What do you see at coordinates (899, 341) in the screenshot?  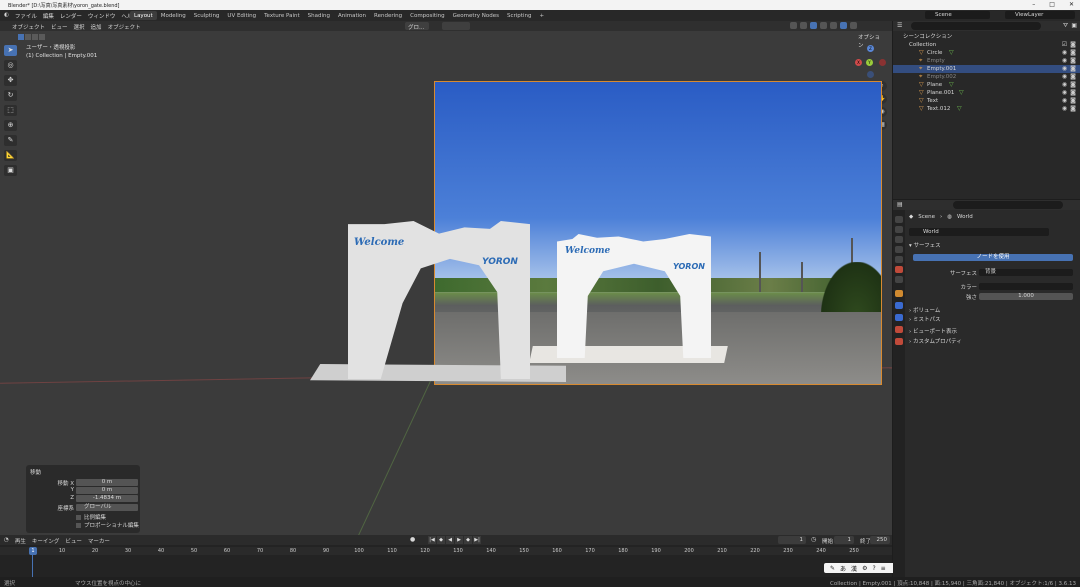 I see `tab-texture-icon` at bounding box center [899, 341].